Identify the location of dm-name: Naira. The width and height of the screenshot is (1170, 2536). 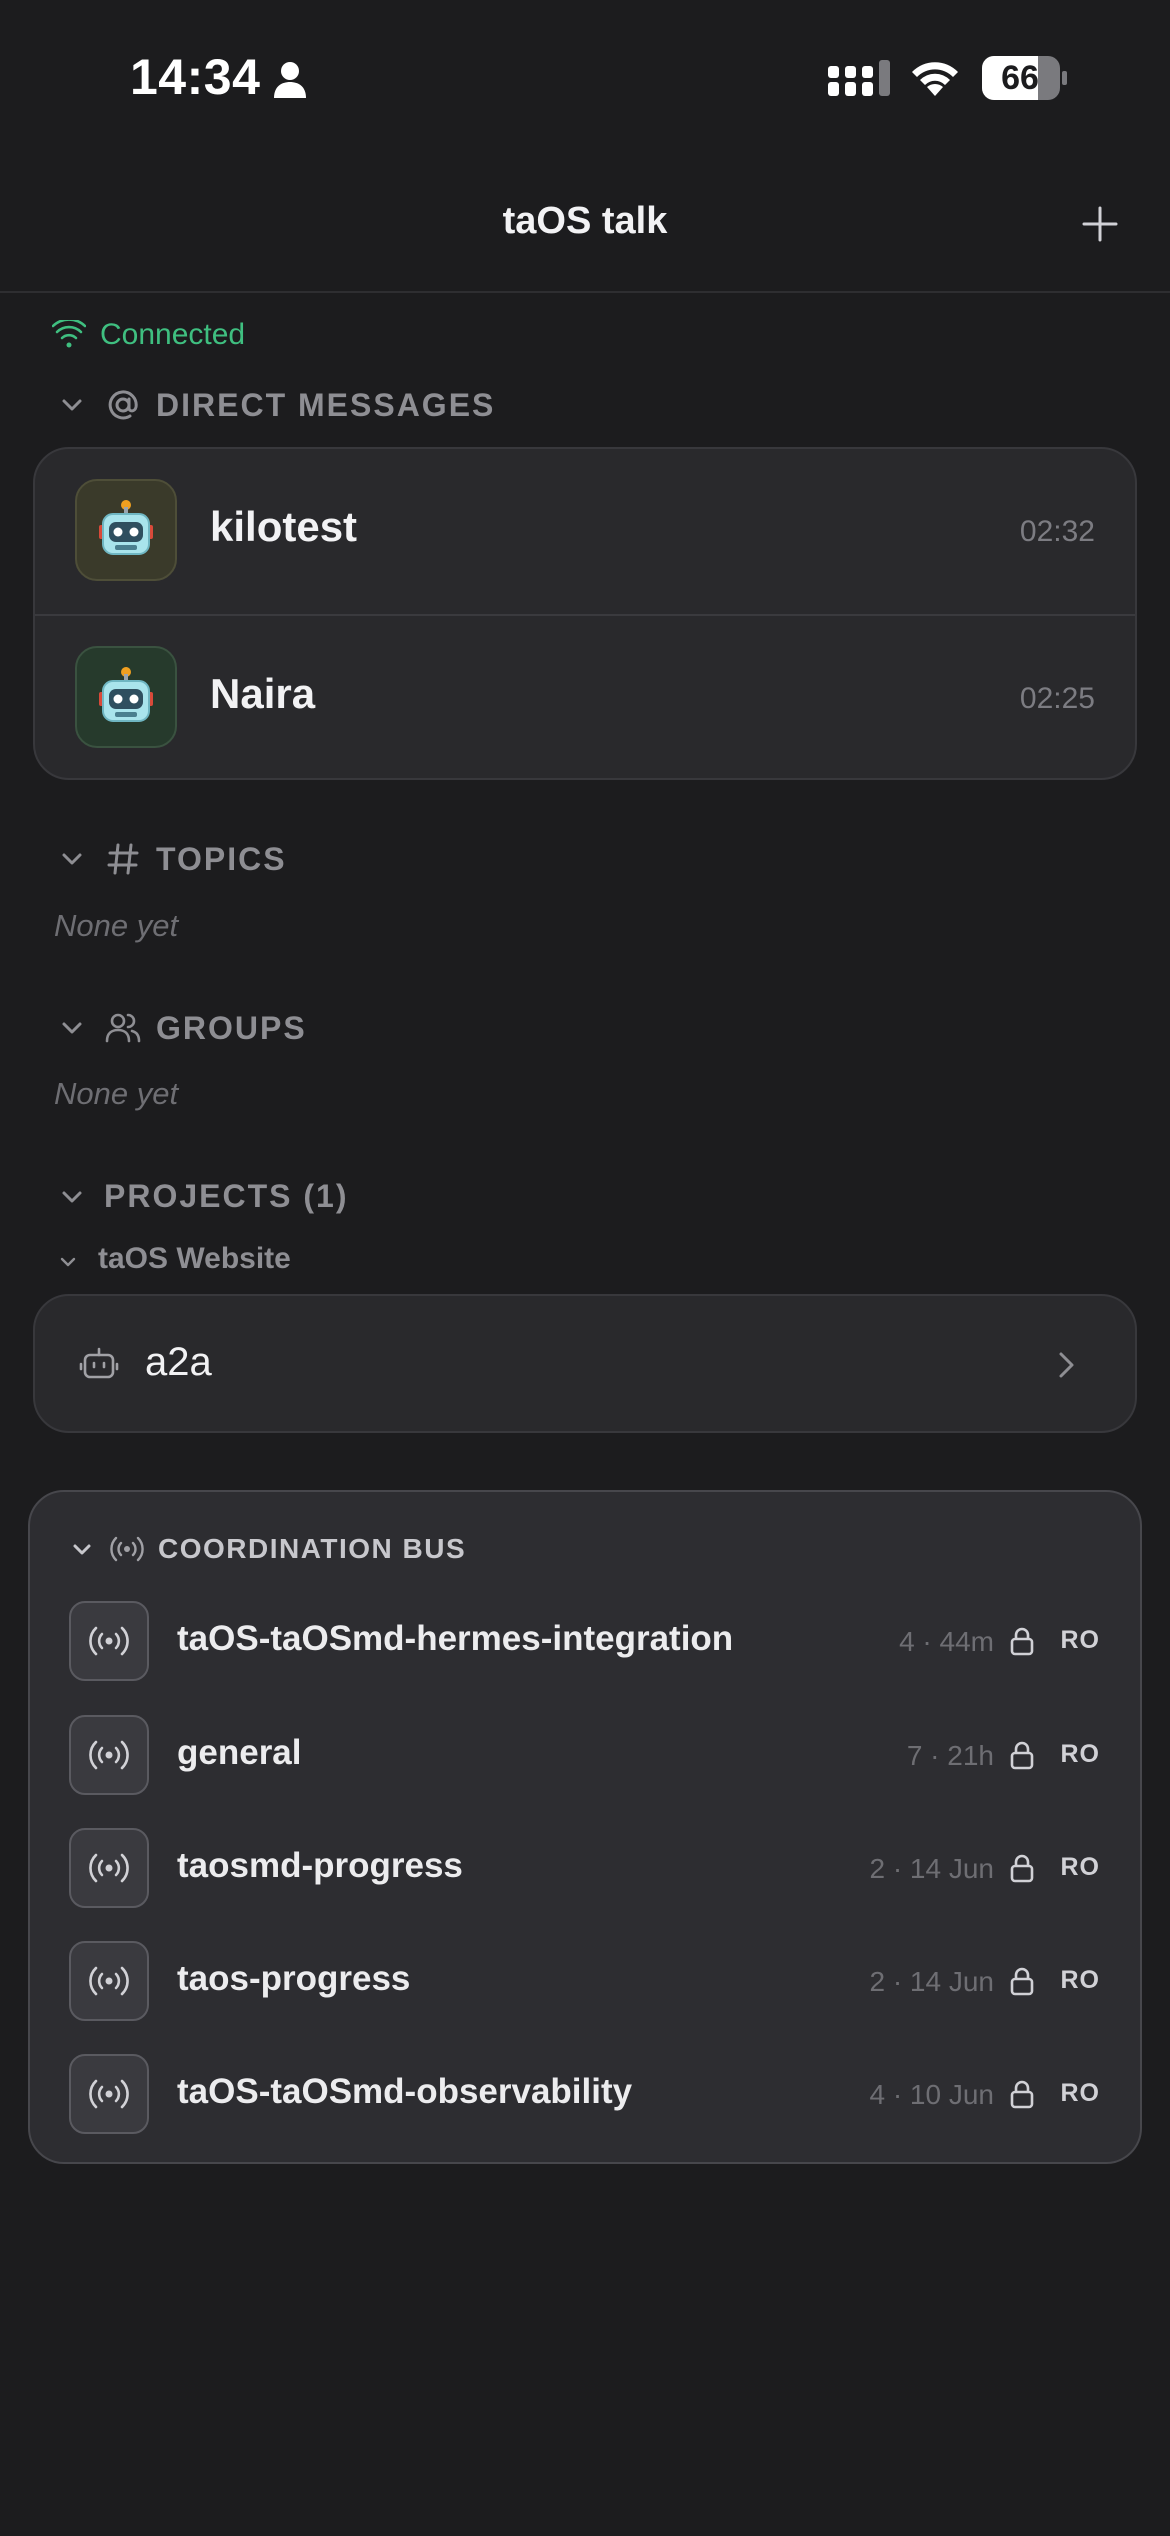
(263, 693).